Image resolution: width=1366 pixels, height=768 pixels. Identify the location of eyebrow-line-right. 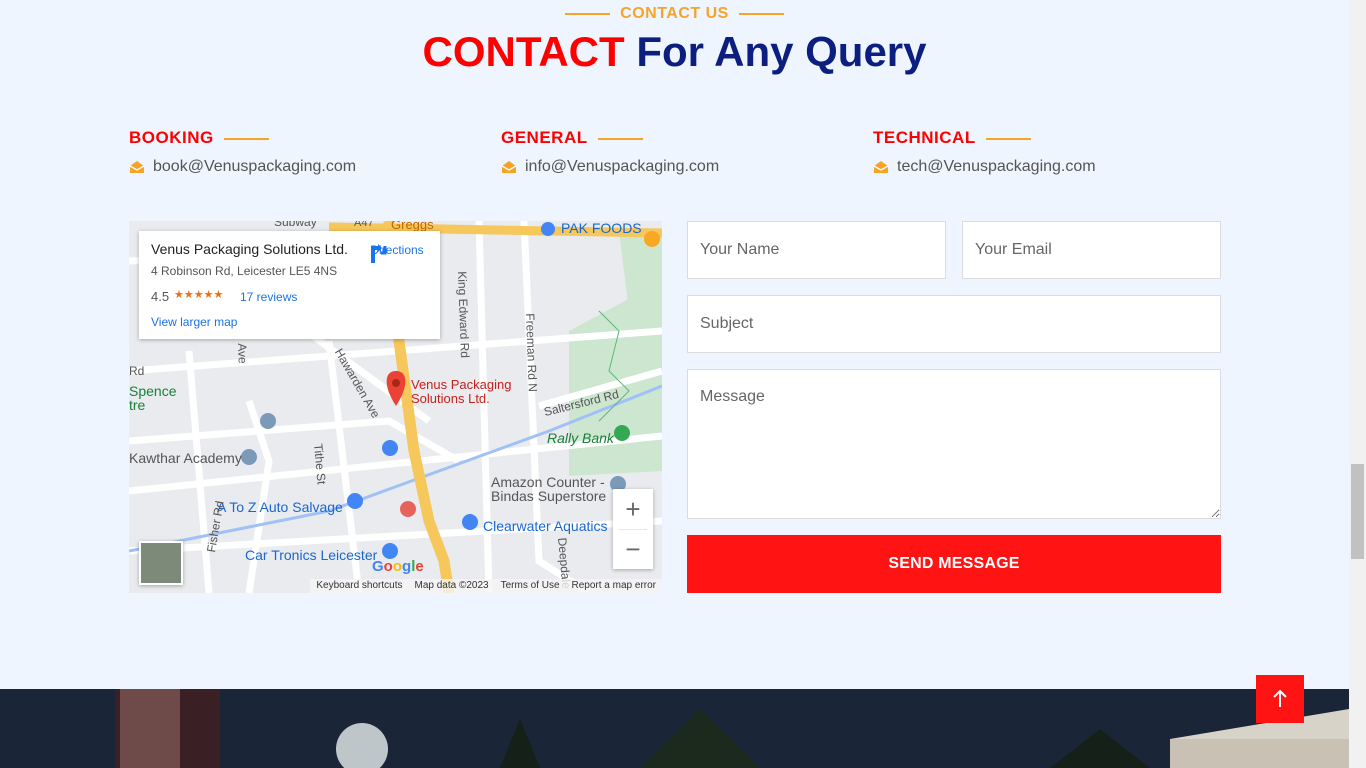
(761, 14).